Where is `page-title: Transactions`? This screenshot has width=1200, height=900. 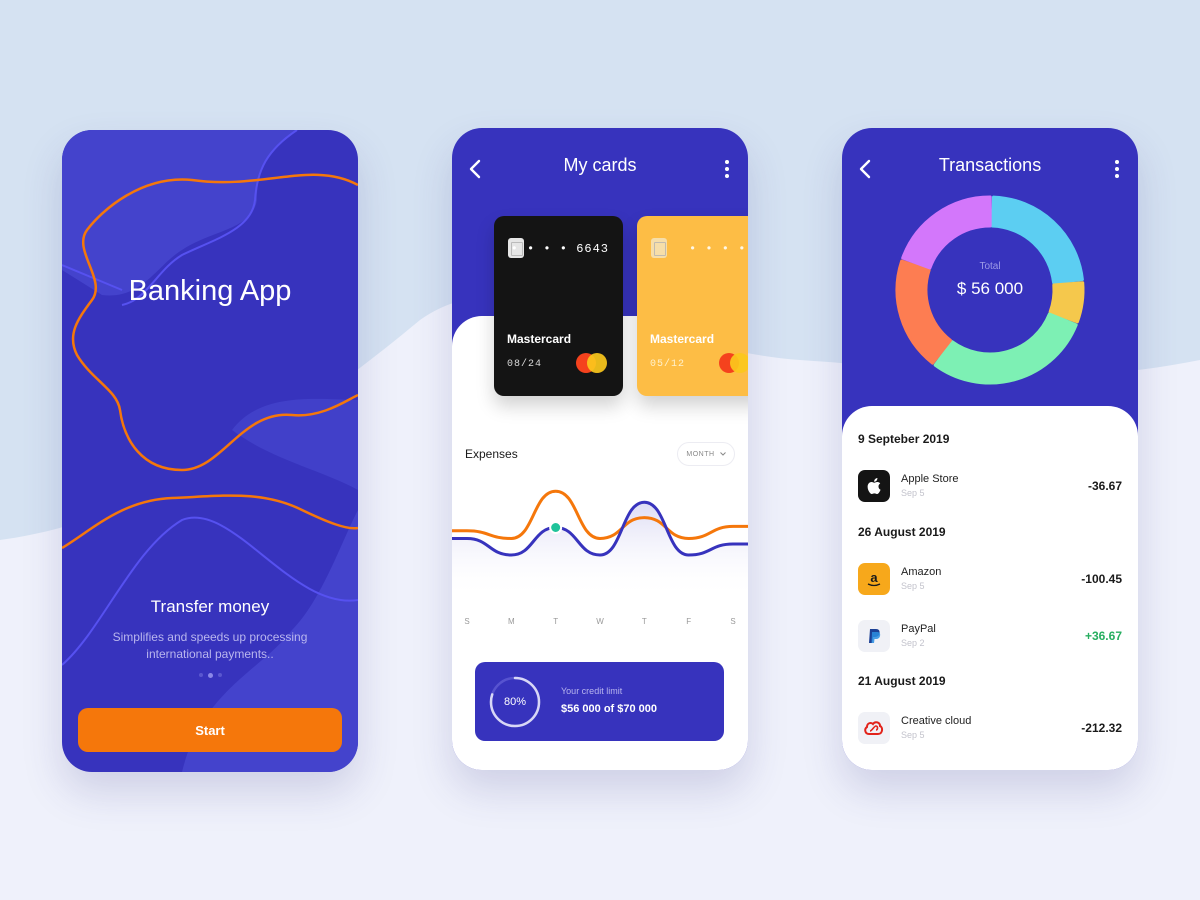 page-title: Transactions is located at coordinates (990, 165).